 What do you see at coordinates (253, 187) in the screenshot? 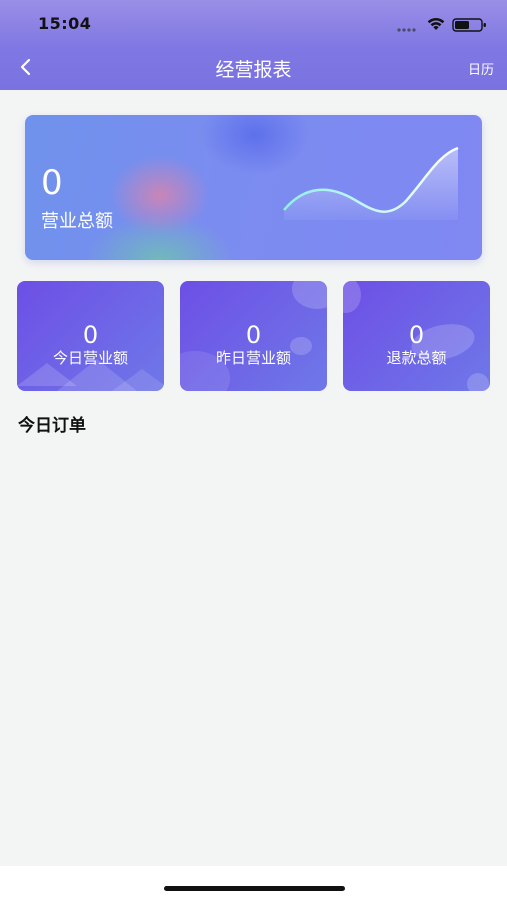
I see `total-revenue-card: 0 营业总额` at bounding box center [253, 187].